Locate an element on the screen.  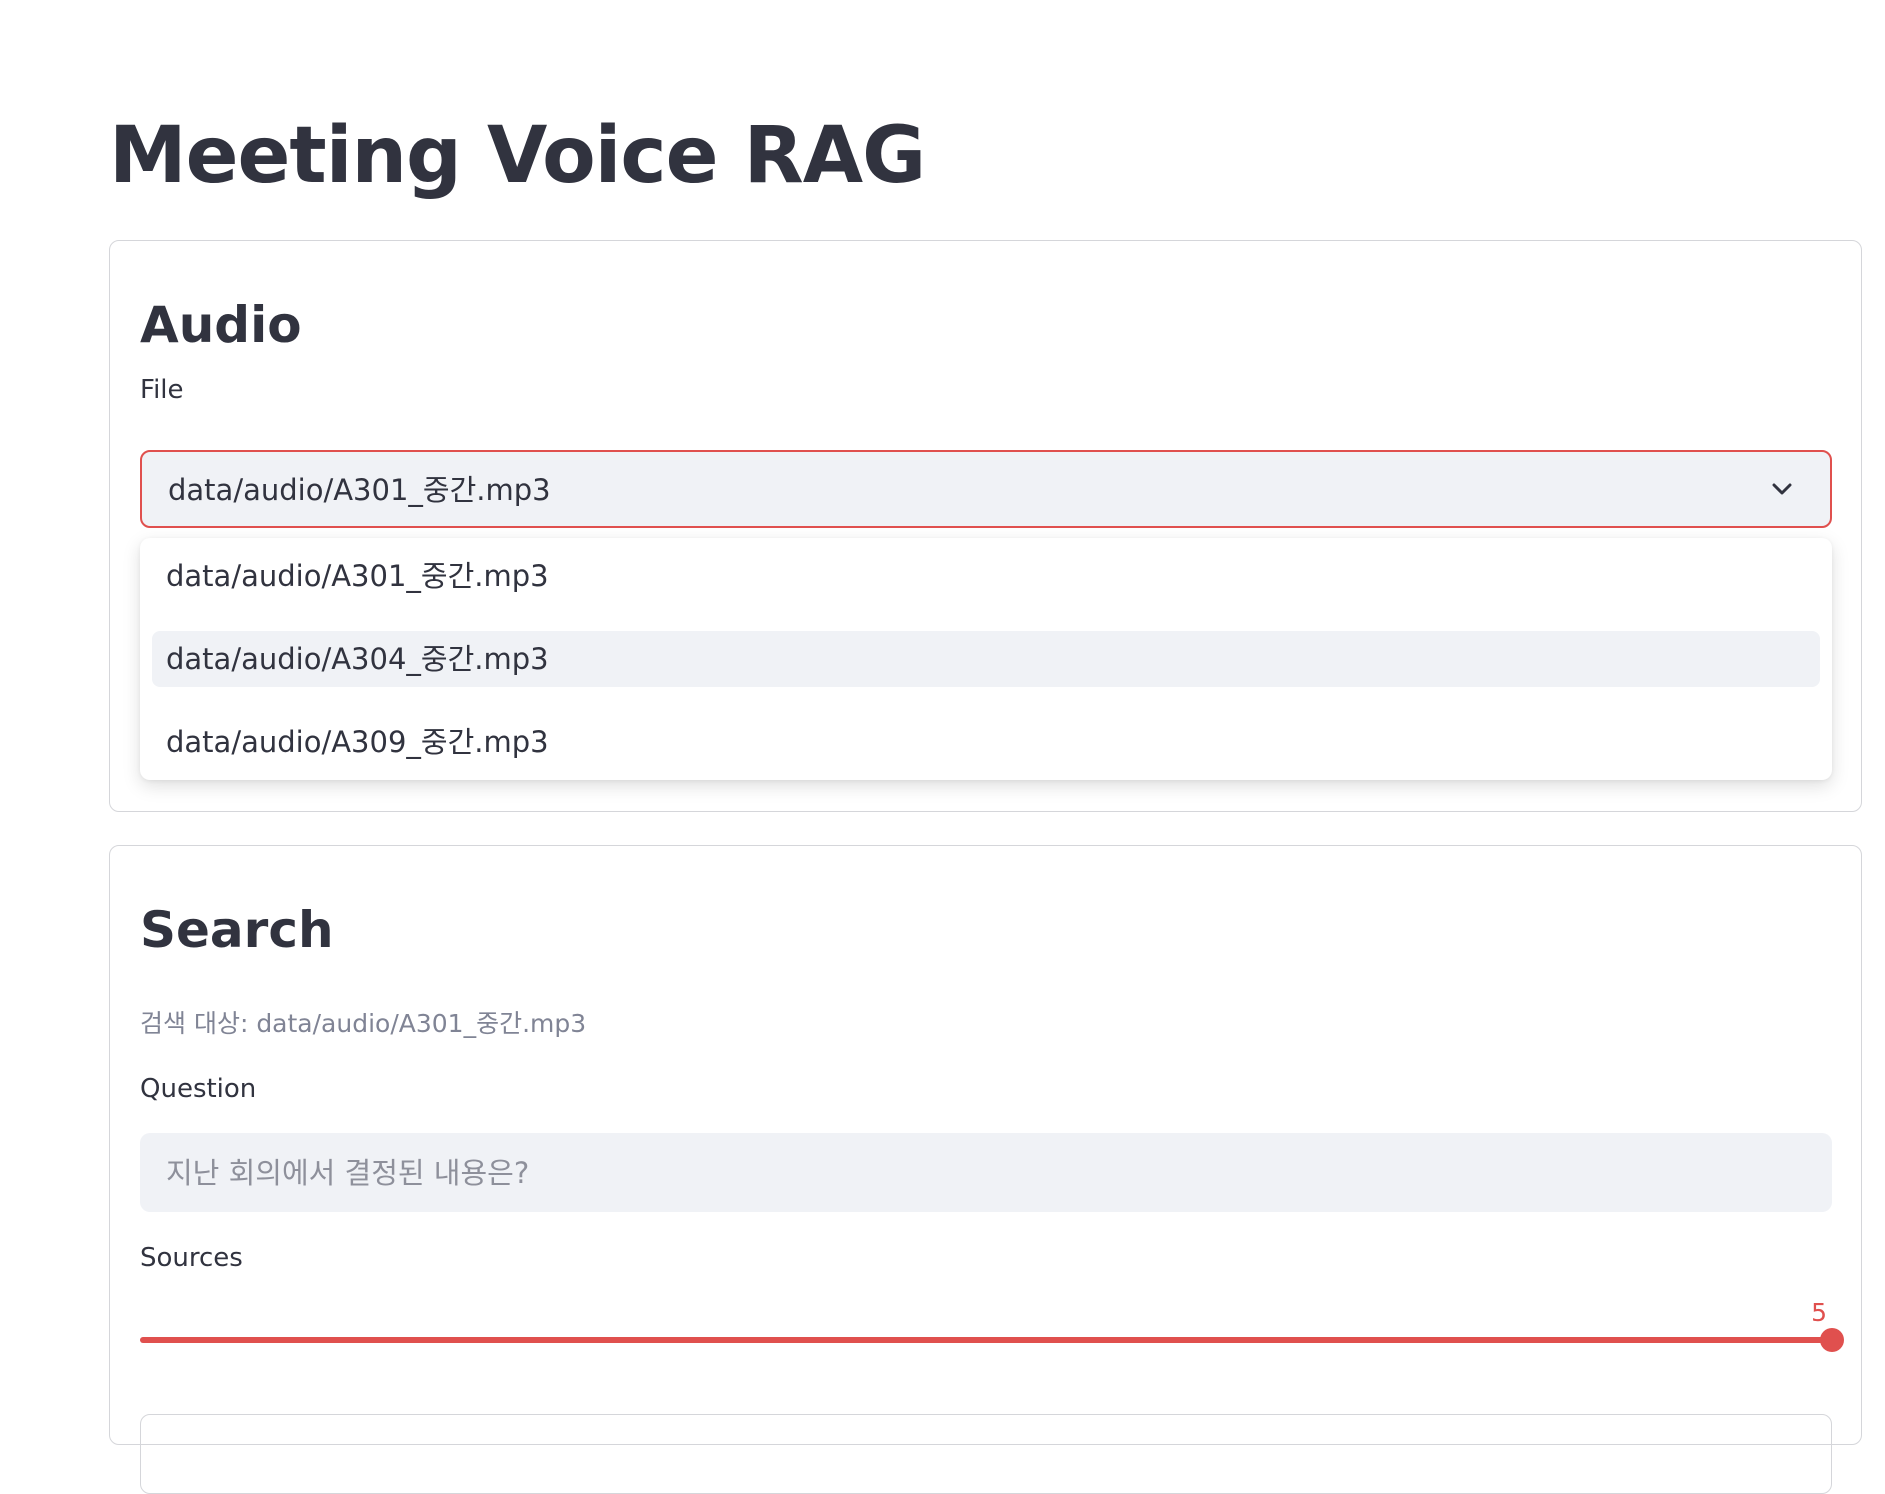
sources-label: Sources is located at coordinates (191, 1258).